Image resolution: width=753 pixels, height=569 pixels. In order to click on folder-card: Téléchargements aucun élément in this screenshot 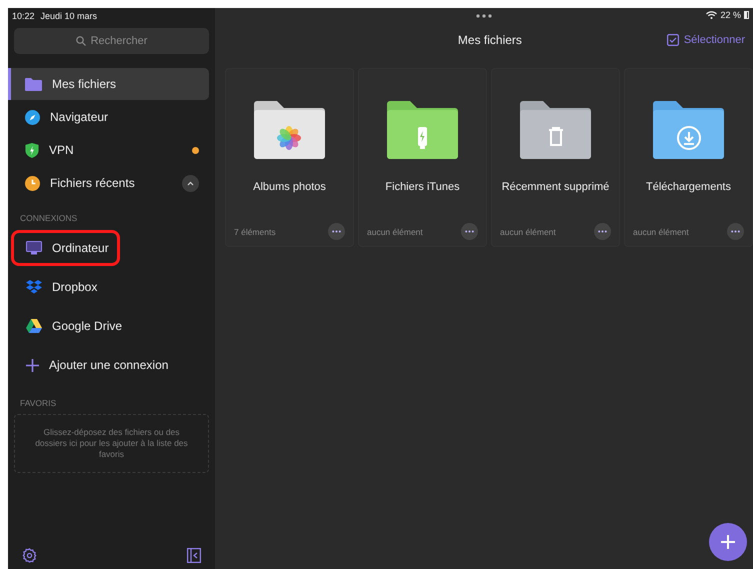, I will do `click(688, 157)`.